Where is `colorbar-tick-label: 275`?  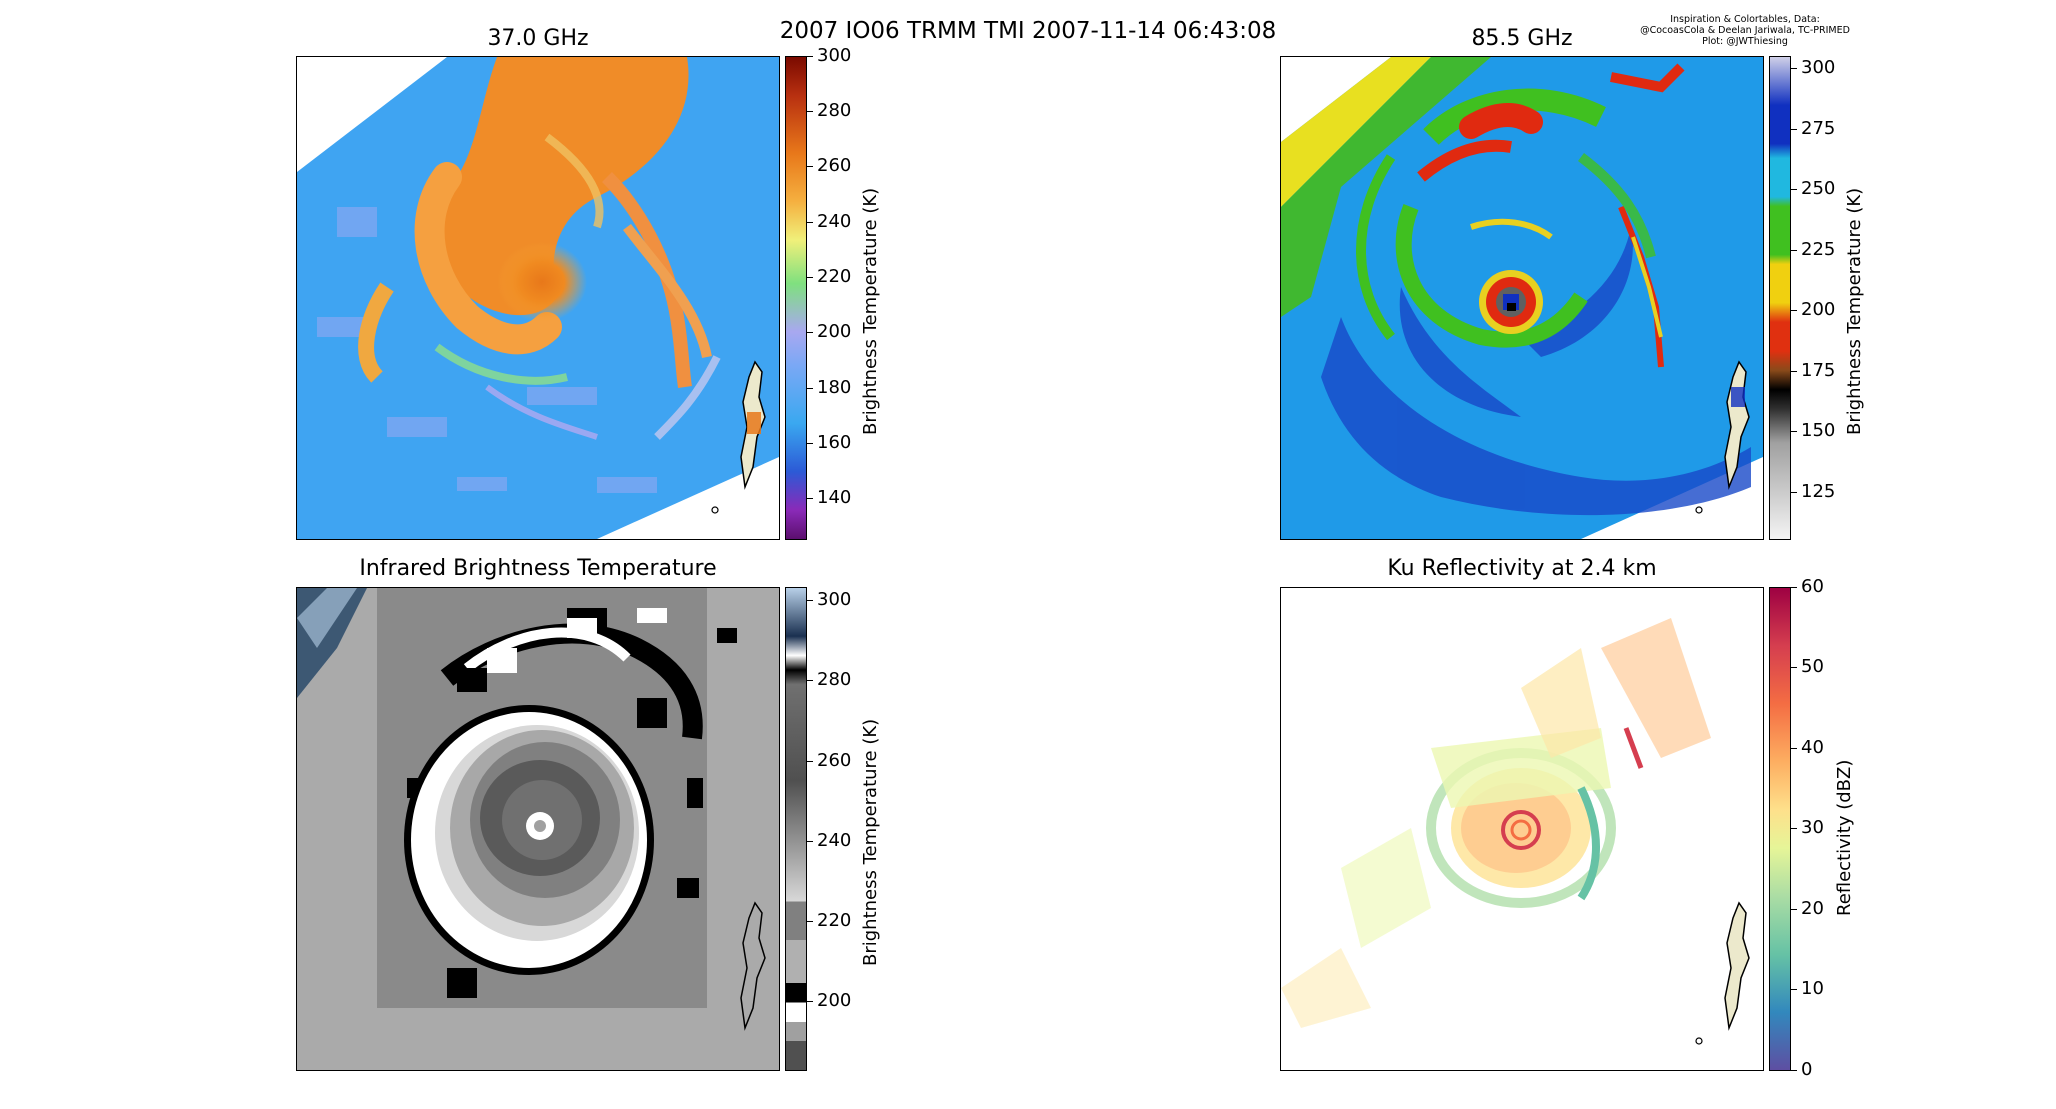 colorbar-tick-label: 275 is located at coordinates (1818, 128).